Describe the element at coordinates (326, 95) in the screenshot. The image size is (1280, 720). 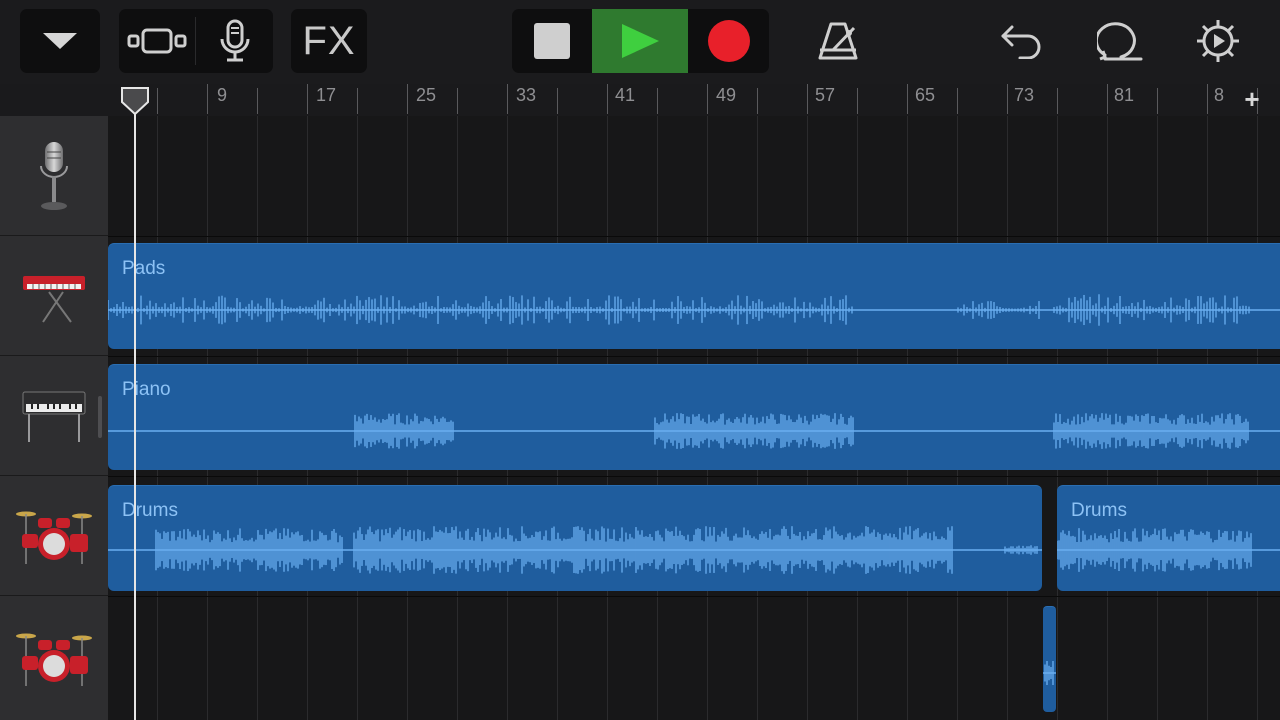
I see `bar-number: 17` at that location.